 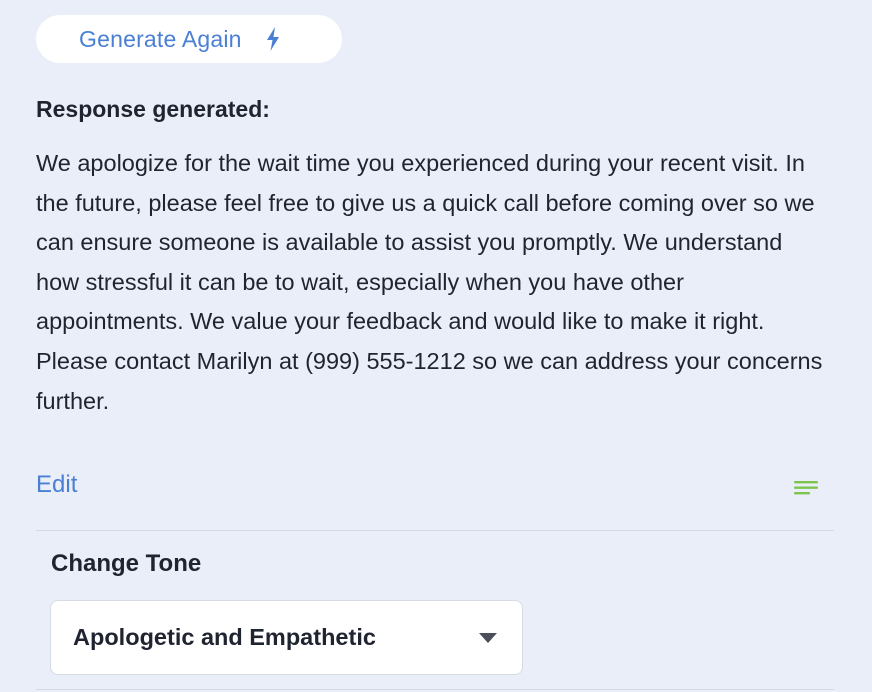 I want to click on bottom-divider, so click(x=435, y=689).